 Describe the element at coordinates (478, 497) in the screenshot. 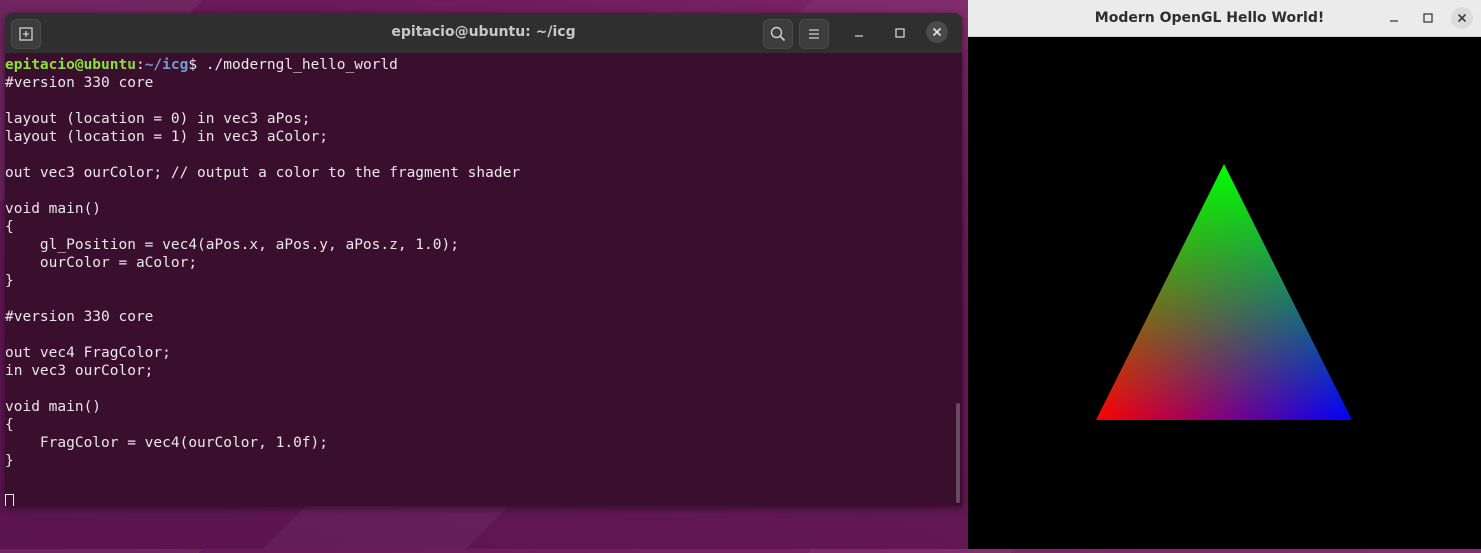

I see `cursor-line` at that location.